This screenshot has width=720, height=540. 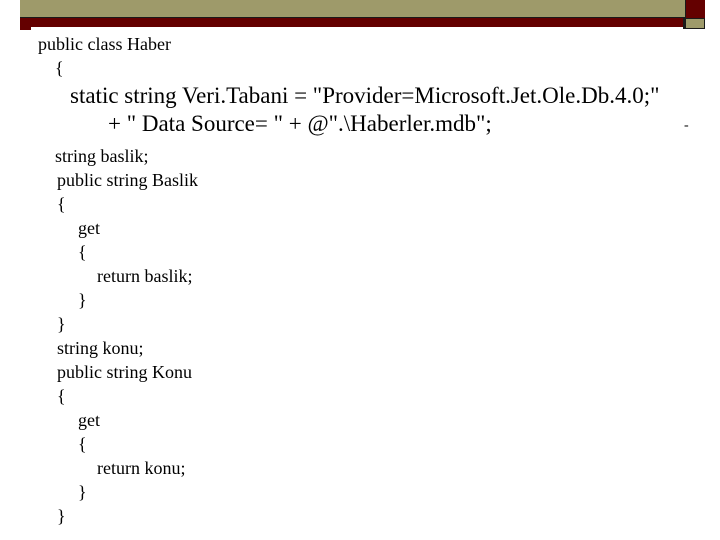 What do you see at coordinates (695, 23) in the screenshot?
I see `corner-olive-square` at bounding box center [695, 23].